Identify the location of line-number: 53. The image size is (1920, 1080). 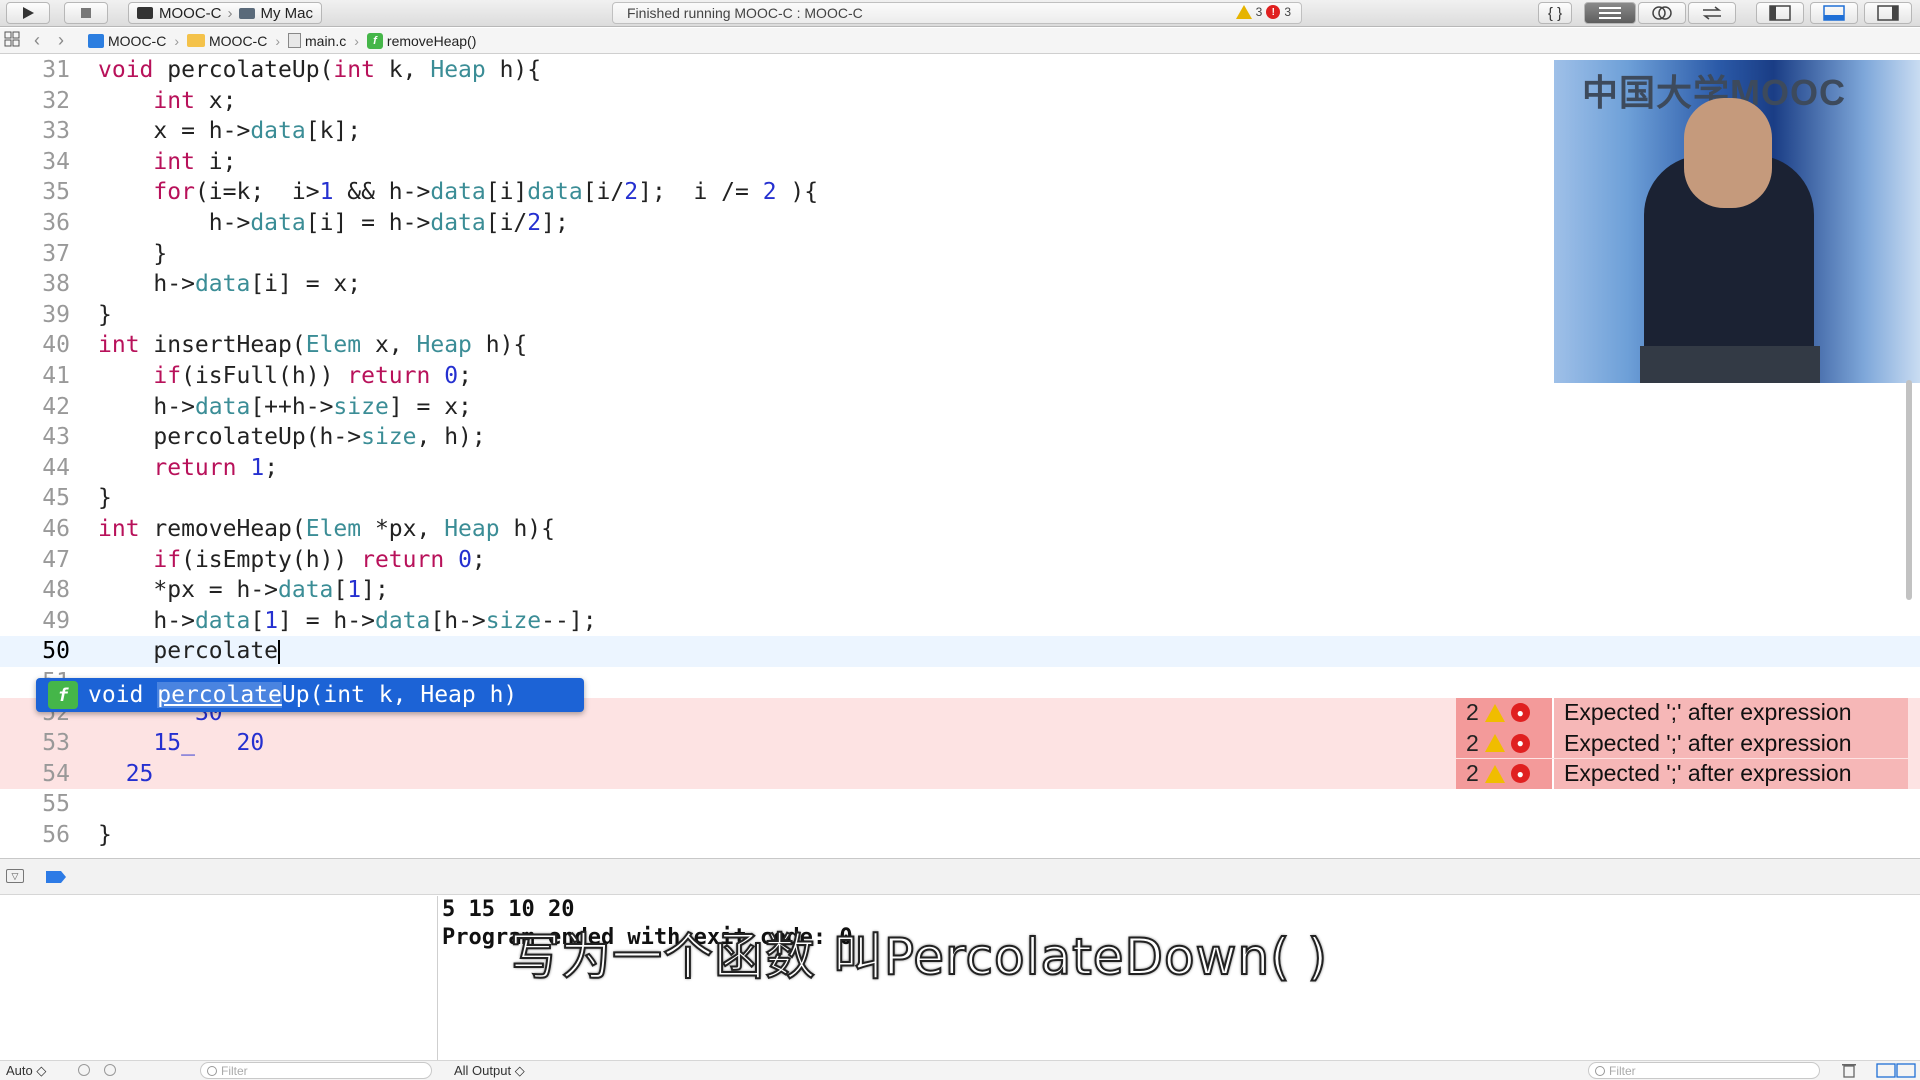
(35, 743).